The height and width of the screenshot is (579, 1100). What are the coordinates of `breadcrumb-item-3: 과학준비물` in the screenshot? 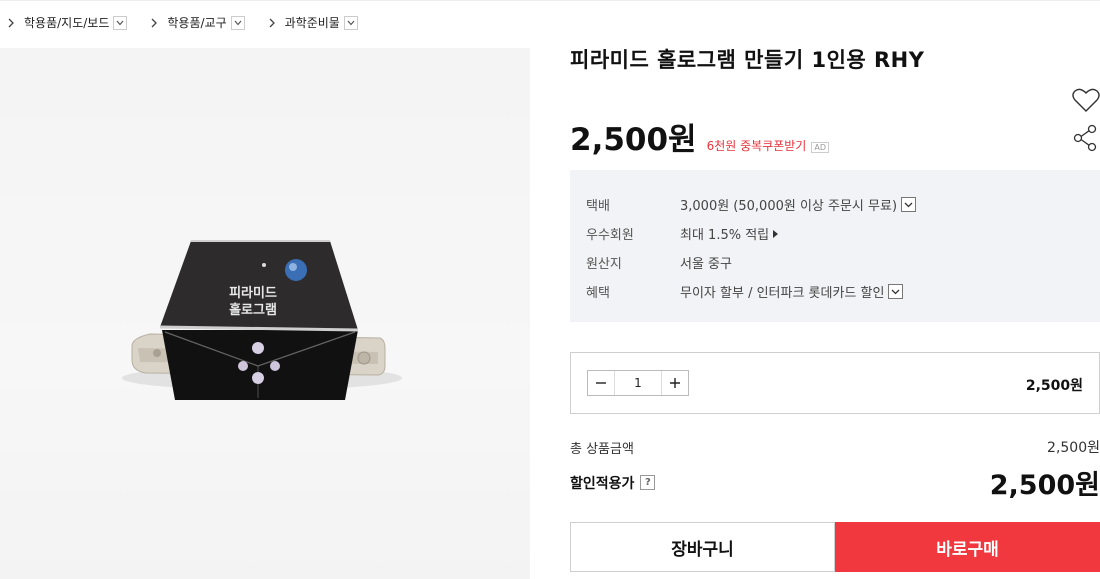 It's located at (311, 22).